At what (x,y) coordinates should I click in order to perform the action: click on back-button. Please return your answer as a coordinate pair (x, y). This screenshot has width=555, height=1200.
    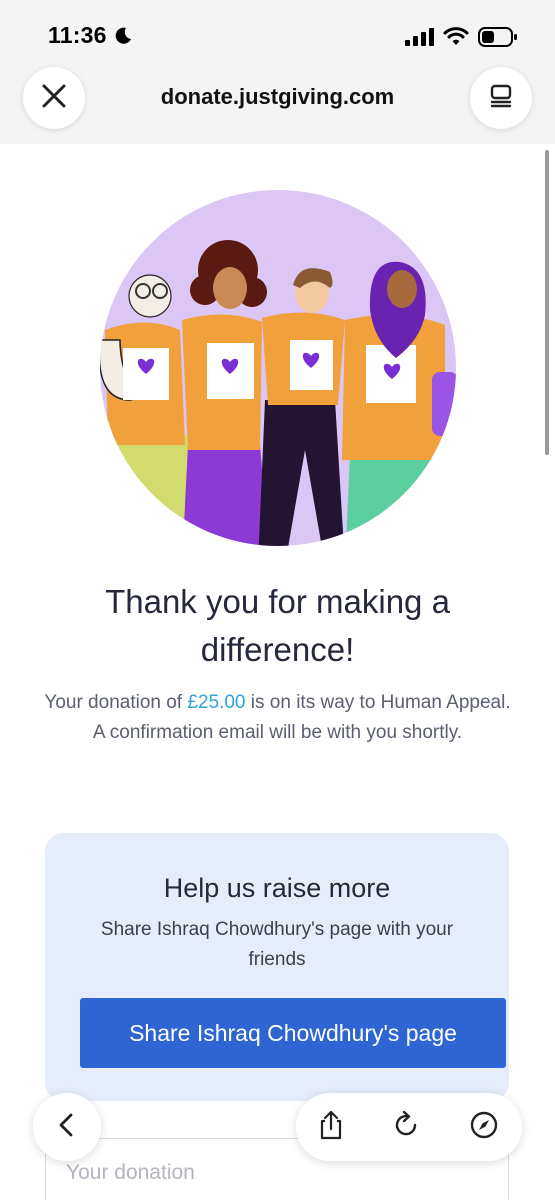
    Looking at the image, I should click on (67, 1127).